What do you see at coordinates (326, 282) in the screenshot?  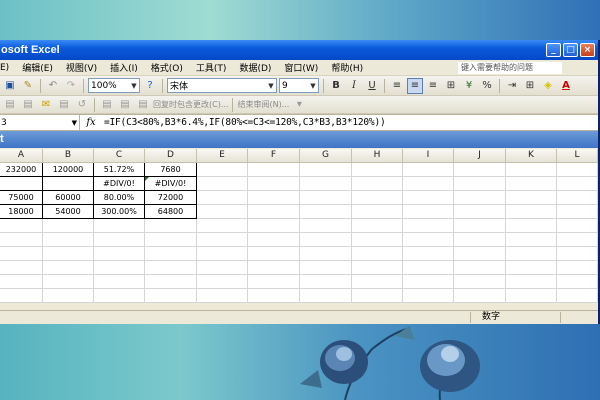 I see `cell-g10` at bounding box center [326, 282].